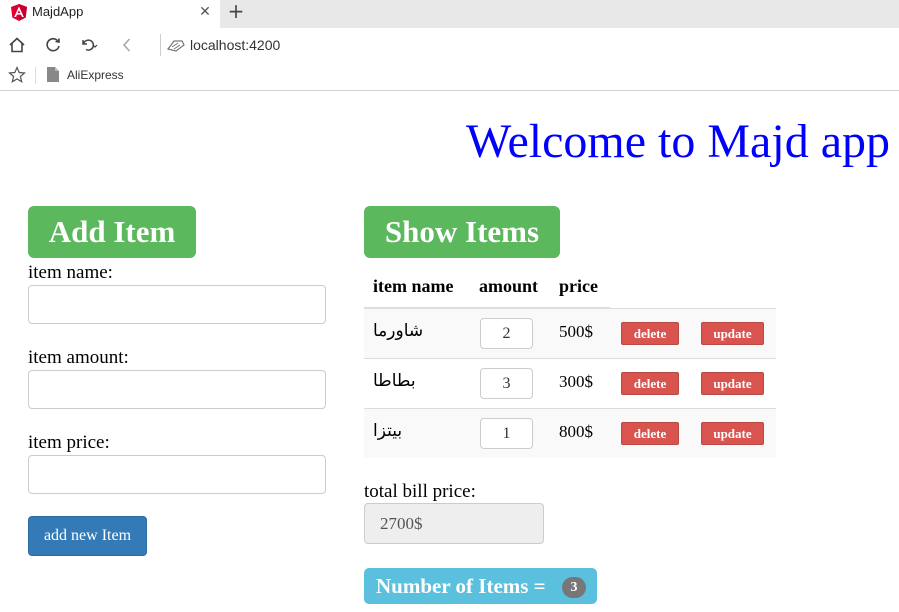 The height and width of the screenshot is (612, 899). What do you see at coordinates (175, 46) in the screenshot?
I see `fax-icon` at bounding box center [175, 46].